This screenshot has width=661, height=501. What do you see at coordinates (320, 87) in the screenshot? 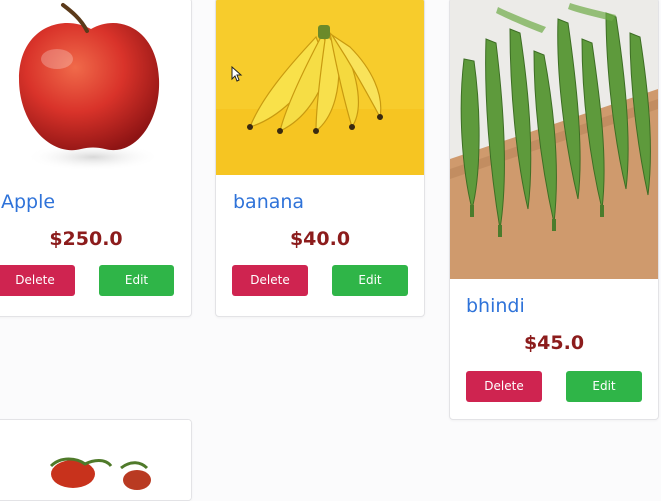
I see `banana-image` at bounding box center [320, 87].